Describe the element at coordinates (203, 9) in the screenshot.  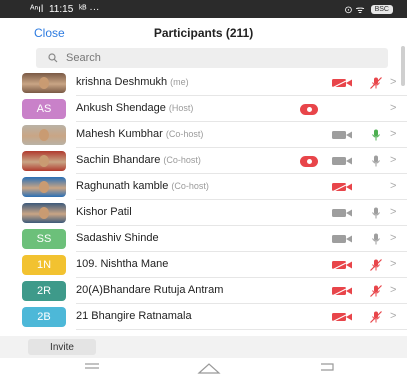
I see `status-bar: ᴬⁿıl 11:15 ᵏᴮ ··· ⊙ ᯤ BSC` at that location.